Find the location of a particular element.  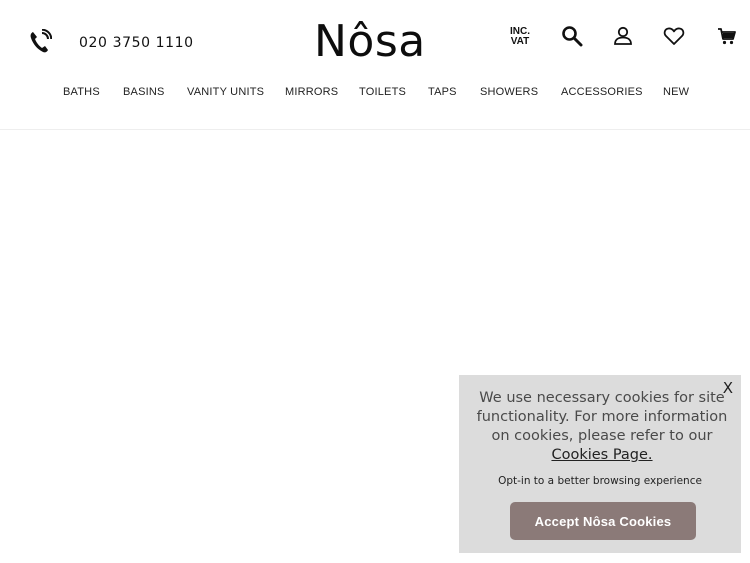

nav-item-baths: BATHS is located at coordinates (81, 92).